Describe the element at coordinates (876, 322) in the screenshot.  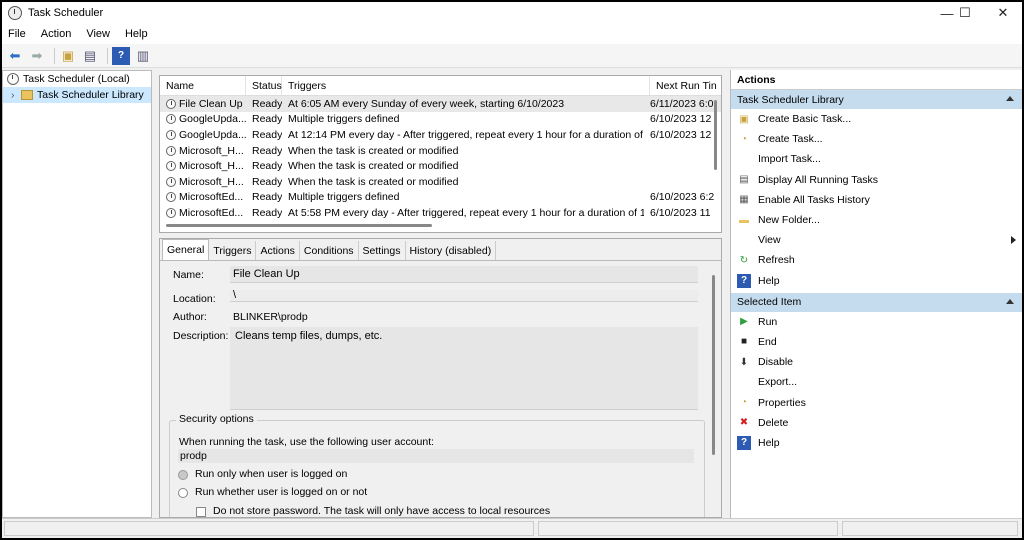
I see `action-run: ▶ Run` at that location.